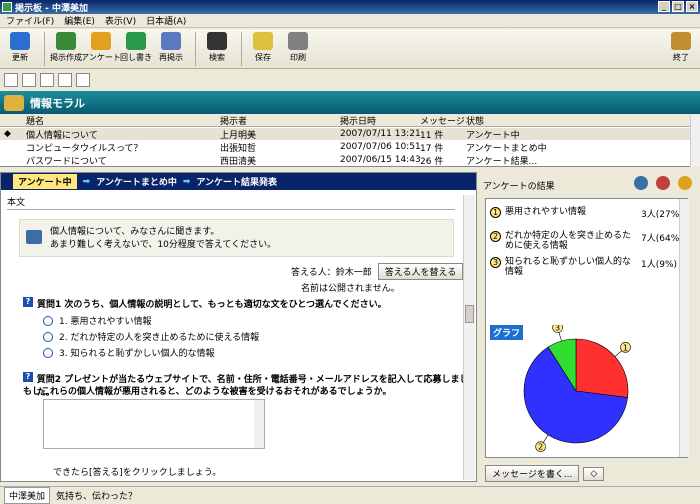 This screenshot has width=700, height=504. I want to click on settings-icon, so click(685, 183).